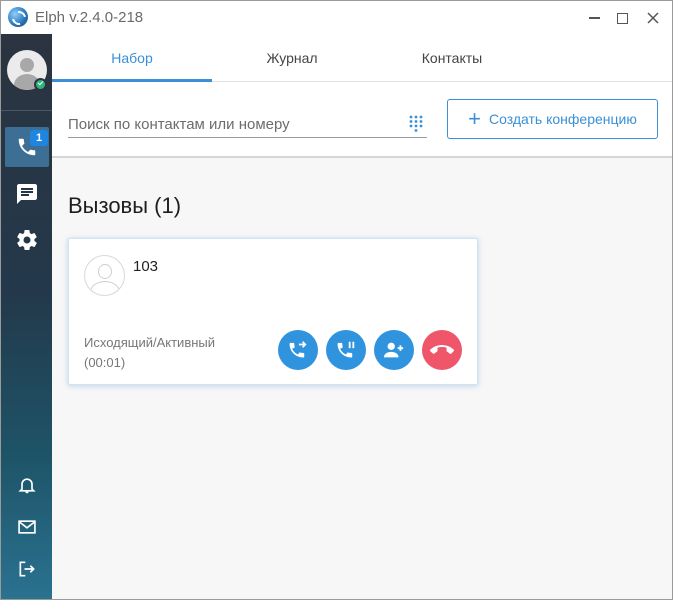 This screenshot has height=600, width=673. I want to click on hold-call-button, so click(346, 350).